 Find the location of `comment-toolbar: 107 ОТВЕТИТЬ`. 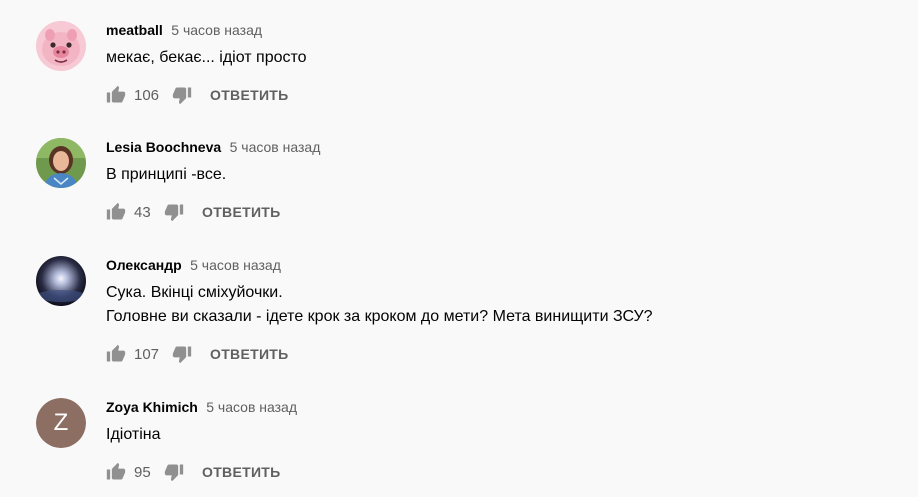

comment-toolbar: 107 ОТВЕТИТЬ is located at coordinates (511, 354).